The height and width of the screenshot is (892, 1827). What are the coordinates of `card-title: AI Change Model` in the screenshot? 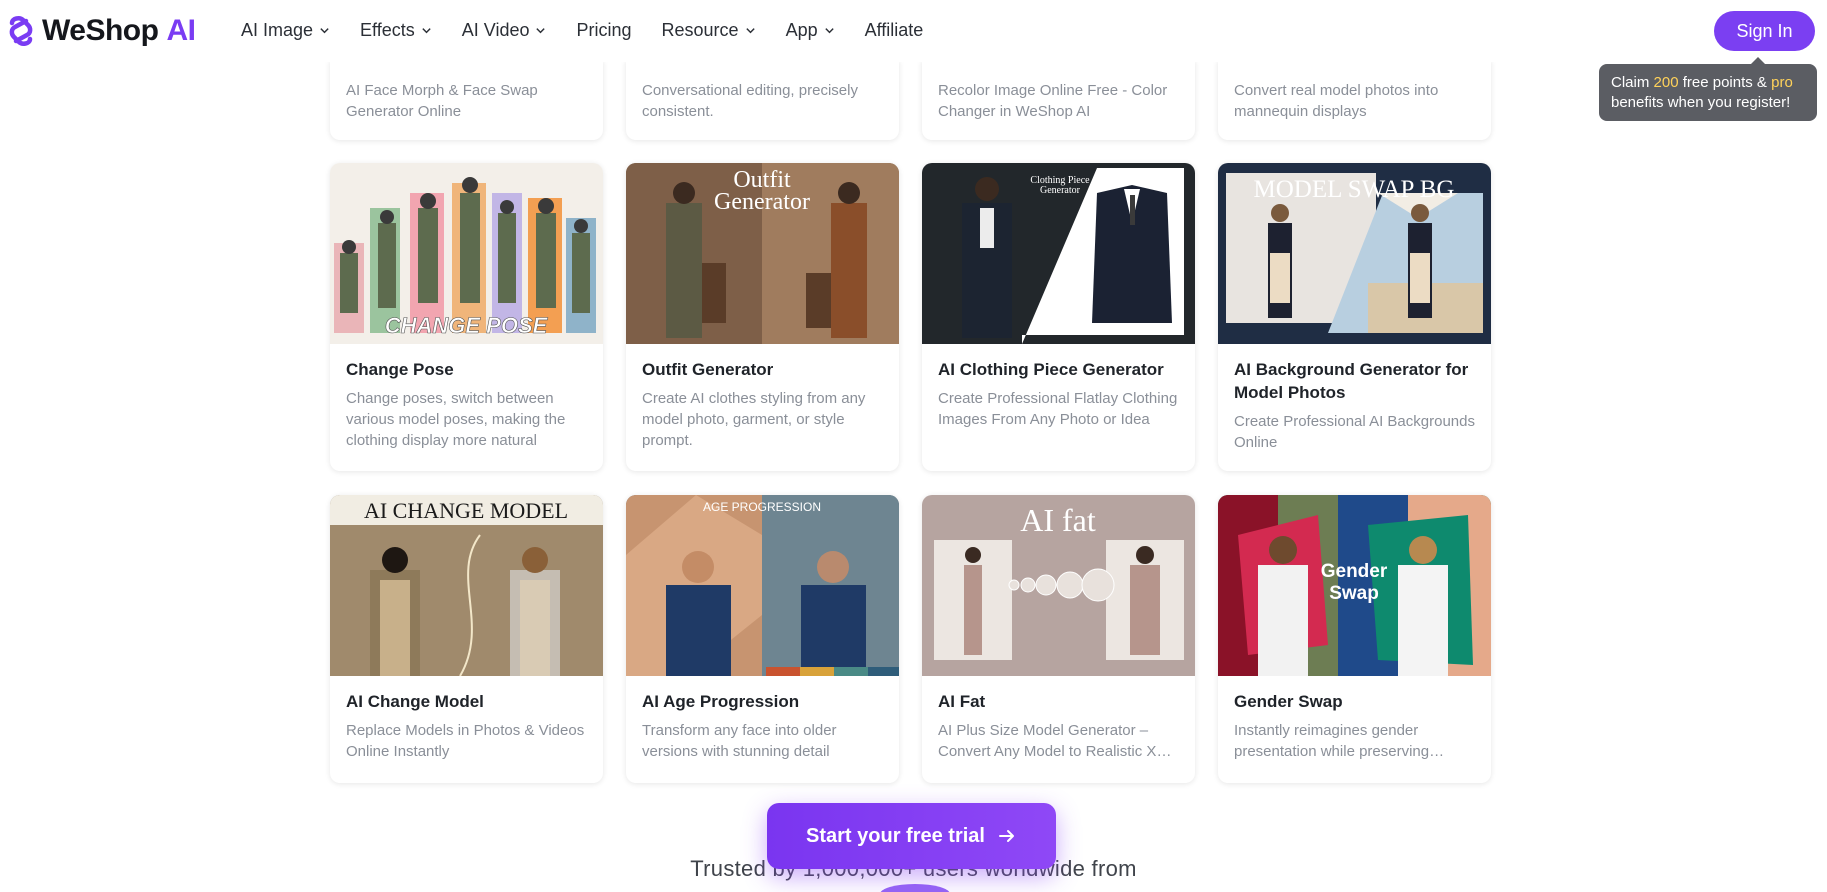 It's located at (415, 701).